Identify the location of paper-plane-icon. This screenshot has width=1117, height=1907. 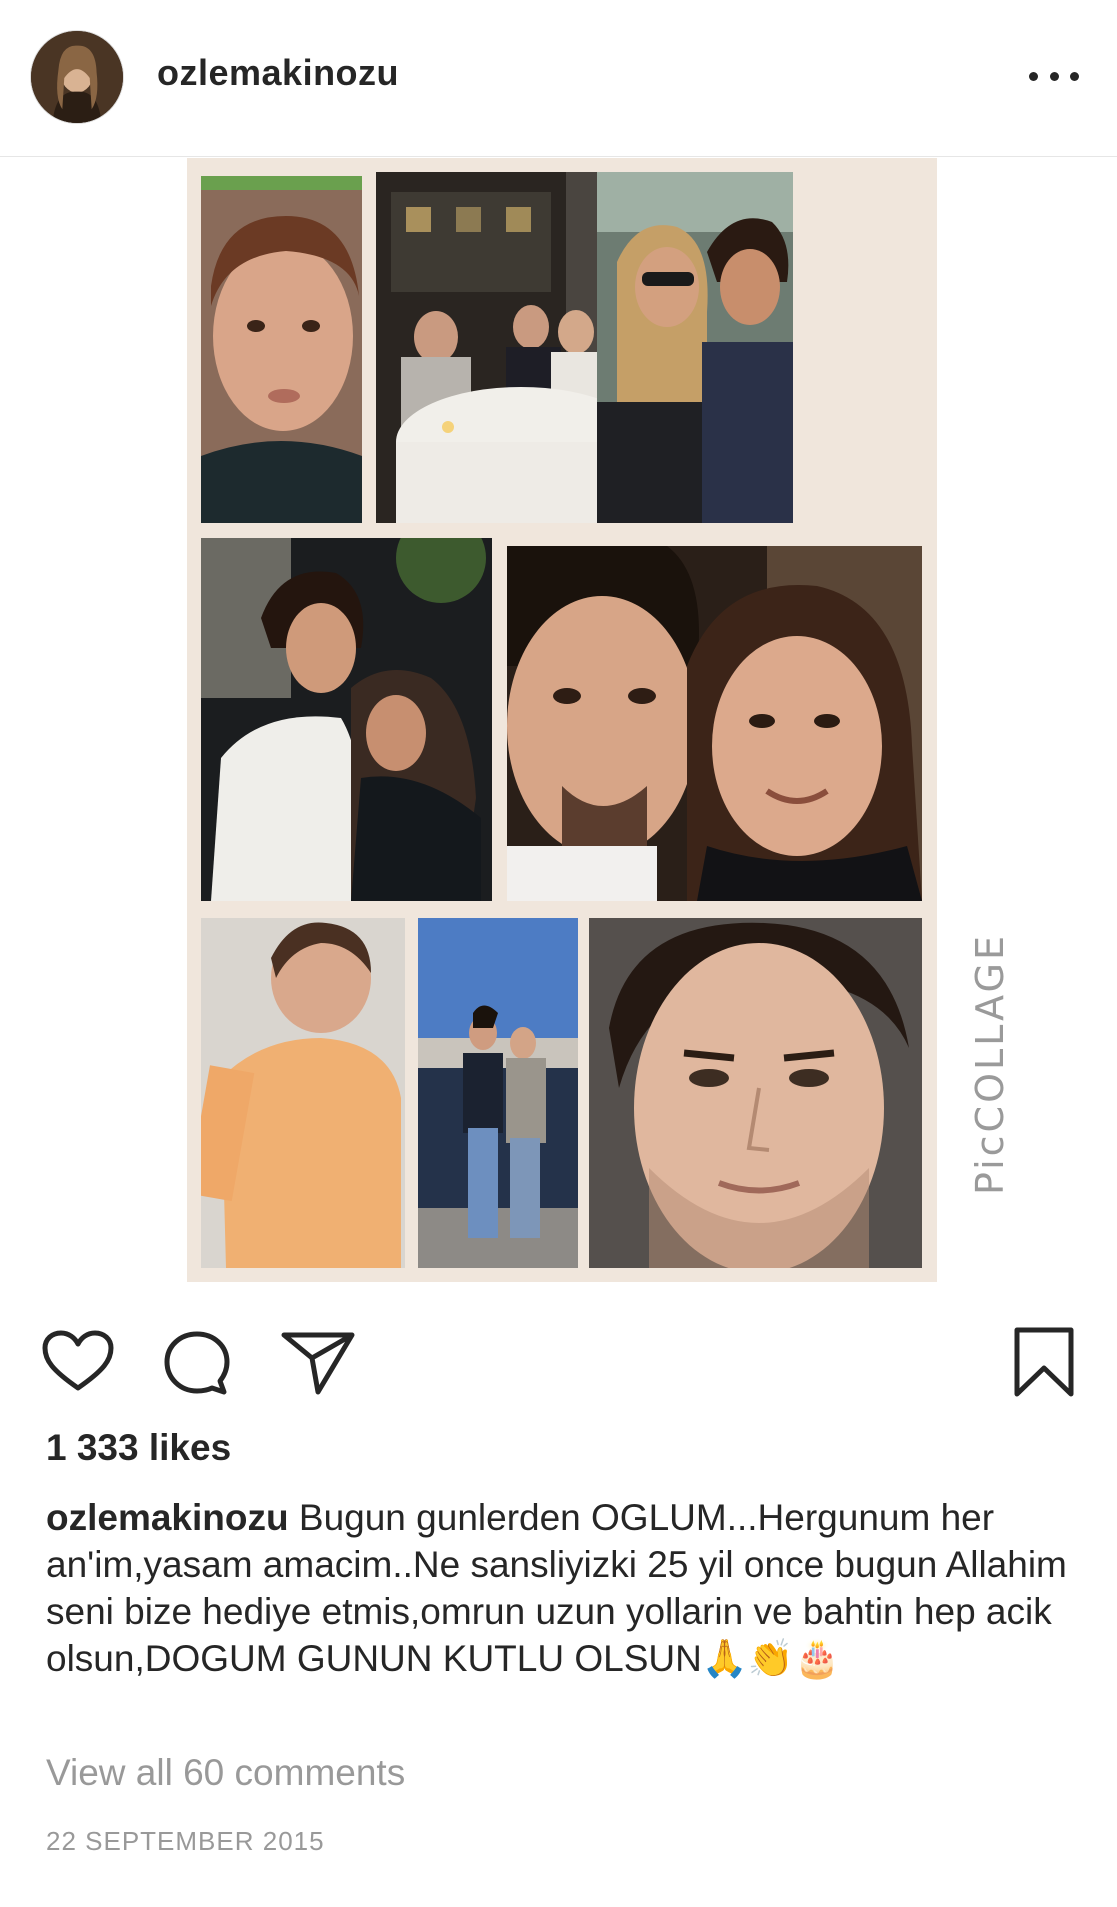
(318, 1363).